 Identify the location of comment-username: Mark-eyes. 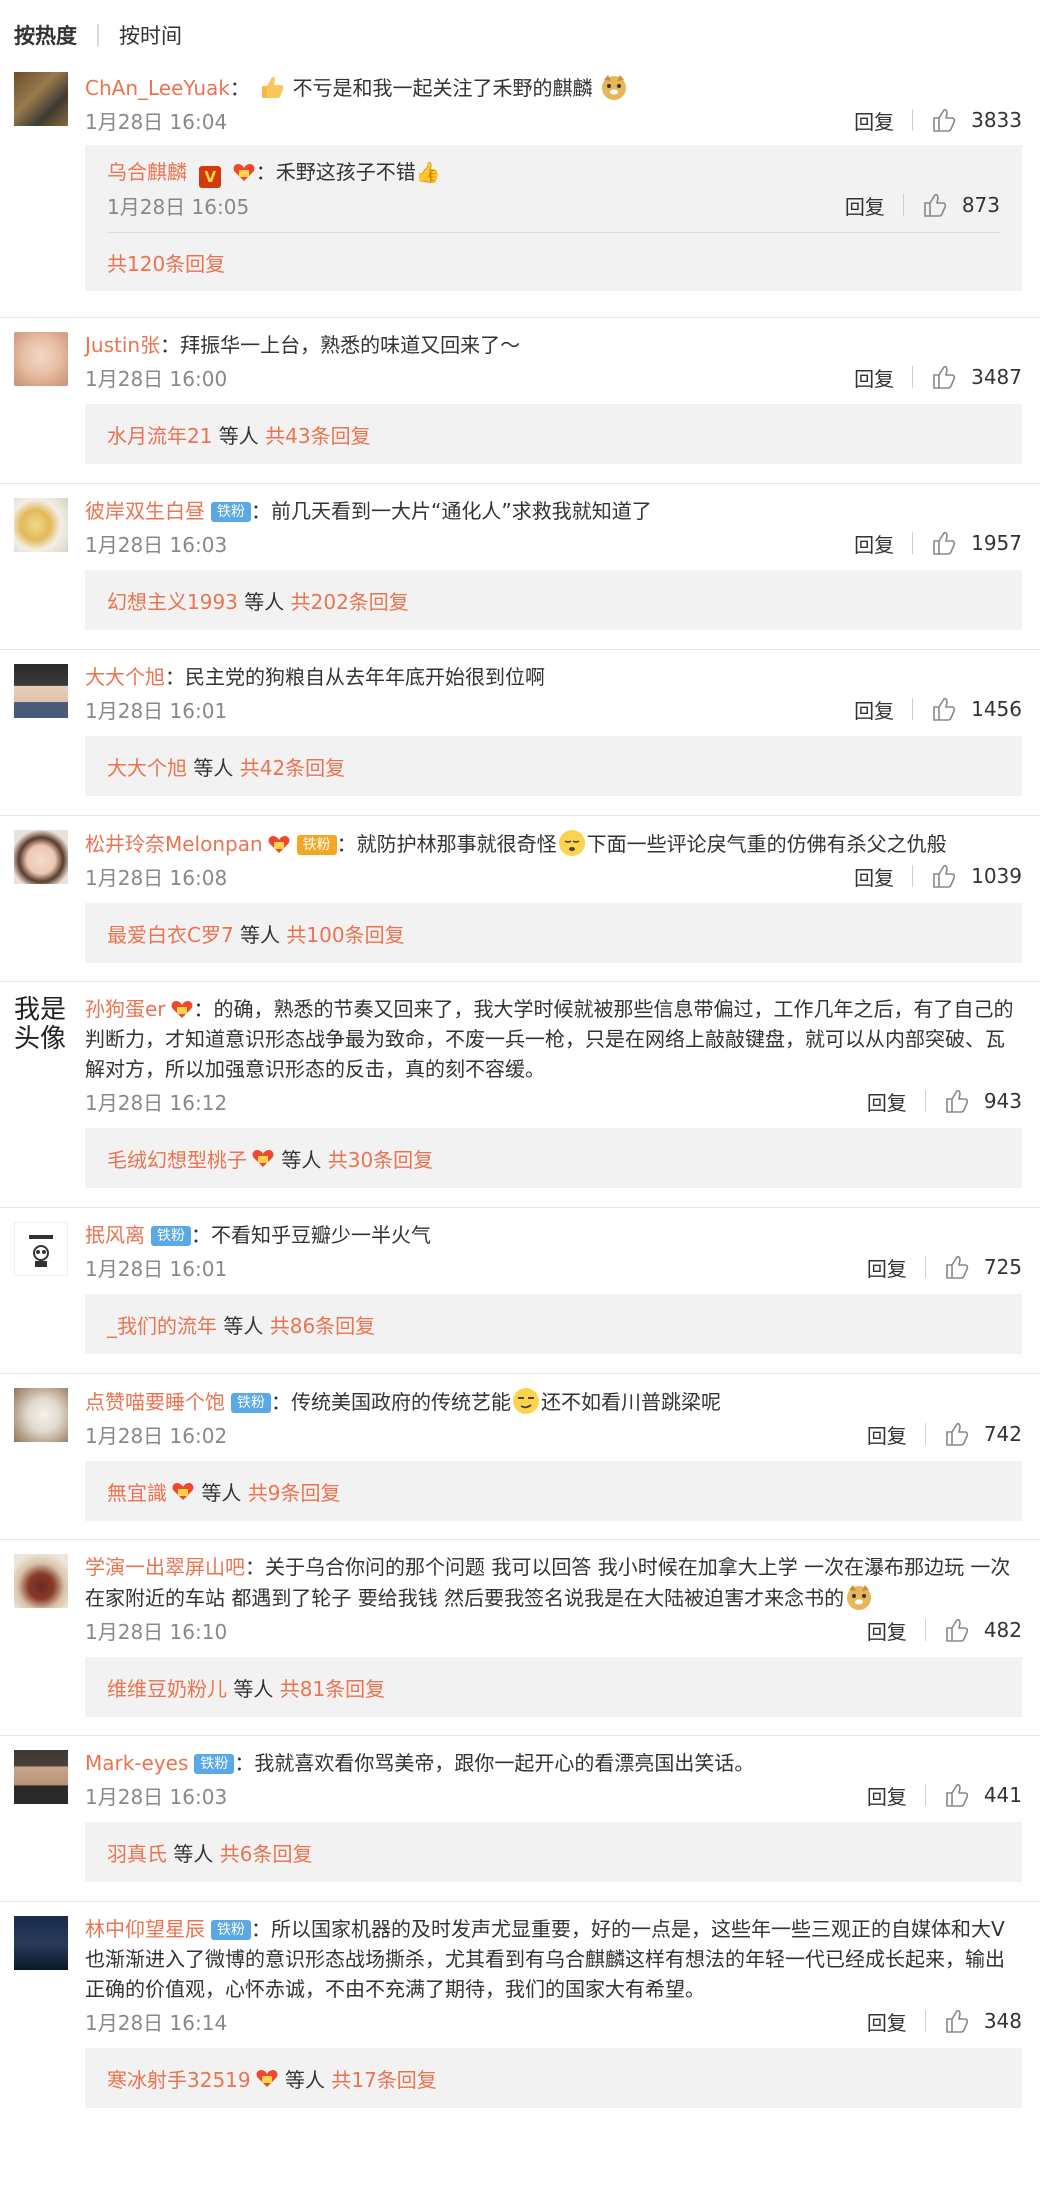
(136, 1763).